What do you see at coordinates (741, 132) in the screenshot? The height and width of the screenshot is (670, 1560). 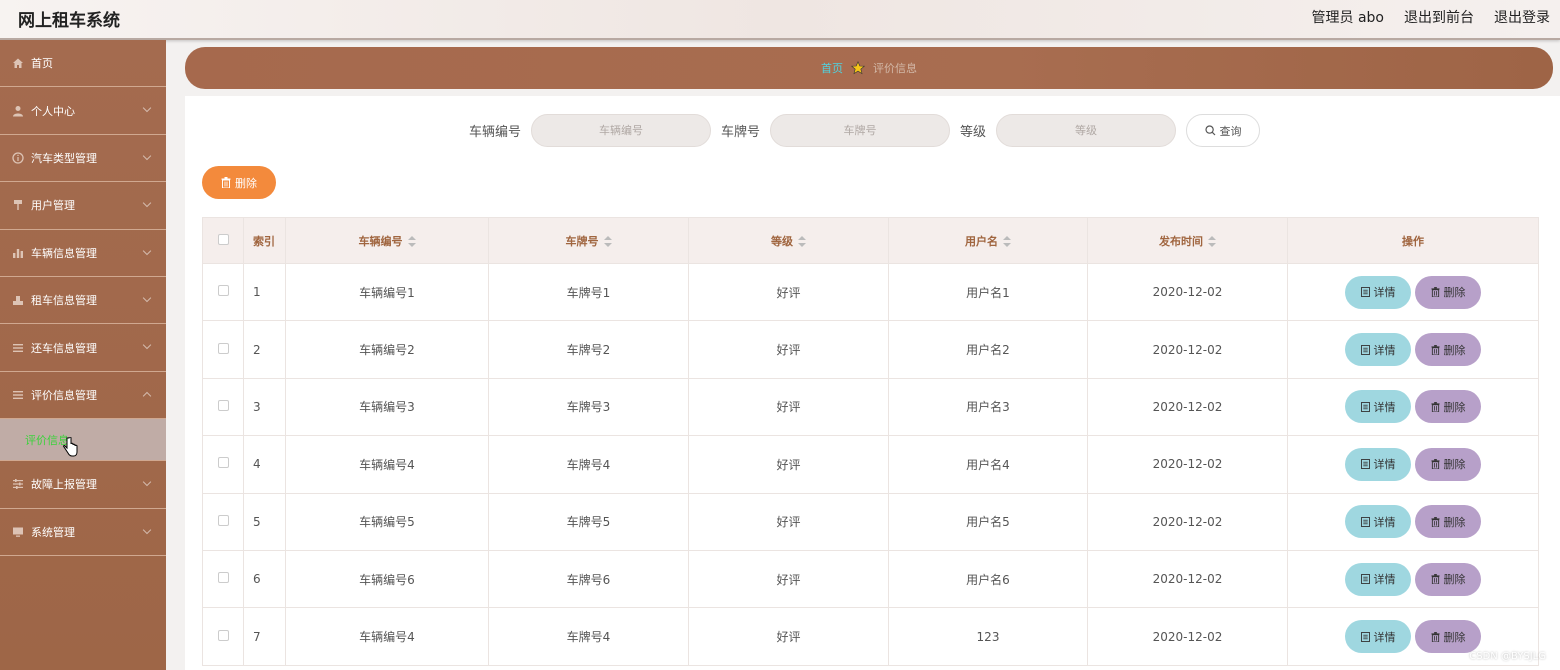 I see `plate-label: 车牌号` at bounding box center [741, 132].